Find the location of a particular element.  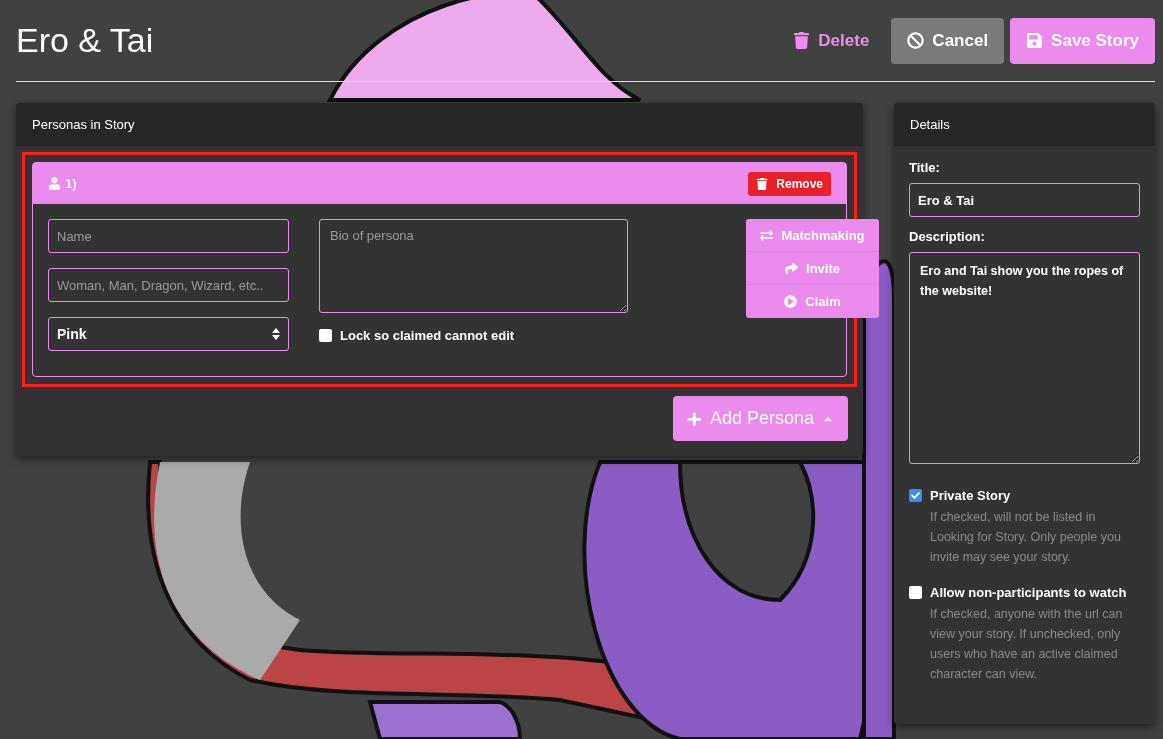

description-field: Ero and Tai show you the ropes of the website! is located at coordinates (1024, 358).